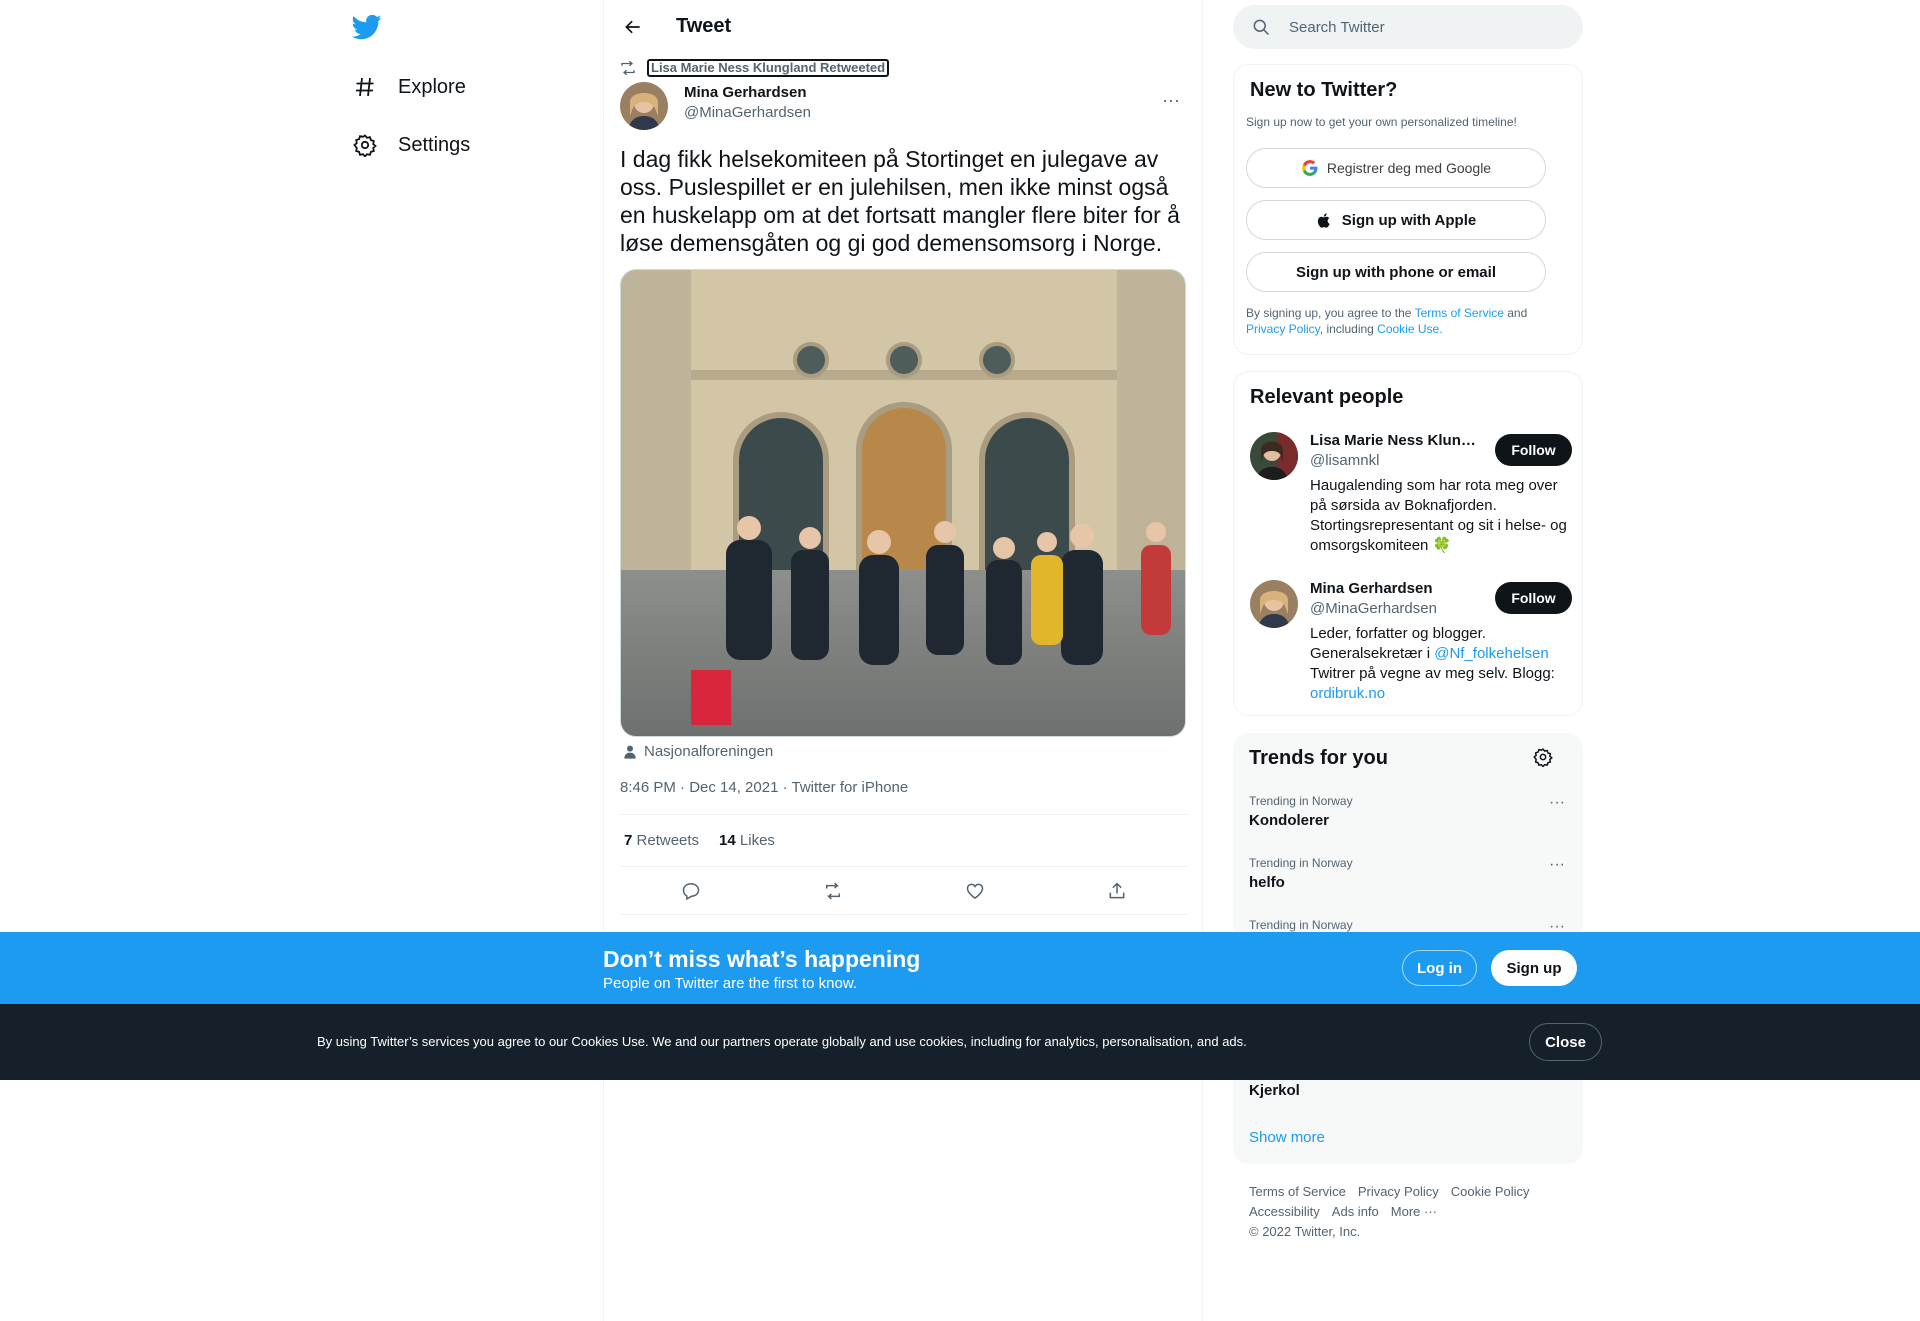 The image size is (1920, 1321). I want to click on retweets-stat: 7 Retweets, so click(661, 840).